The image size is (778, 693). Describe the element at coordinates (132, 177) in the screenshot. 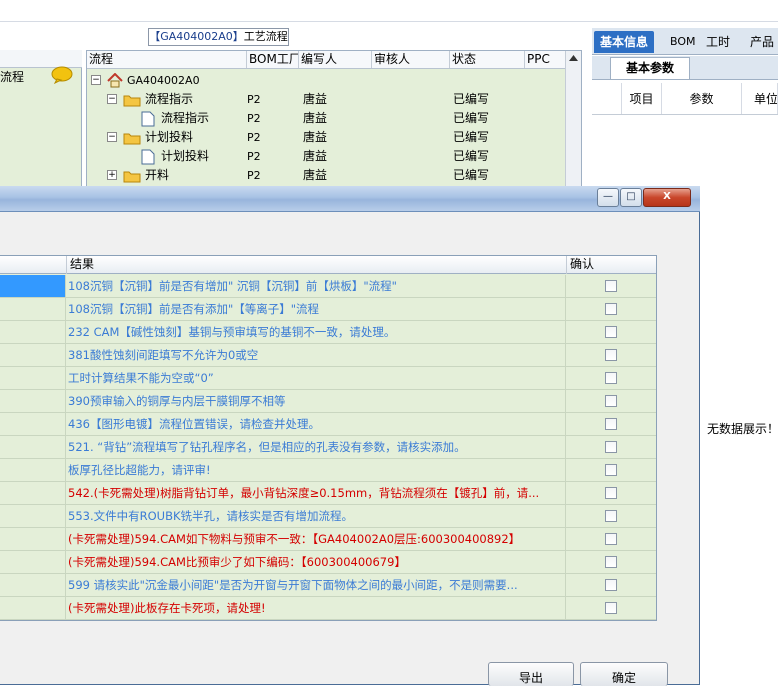

I see `folder-icon` at that location.